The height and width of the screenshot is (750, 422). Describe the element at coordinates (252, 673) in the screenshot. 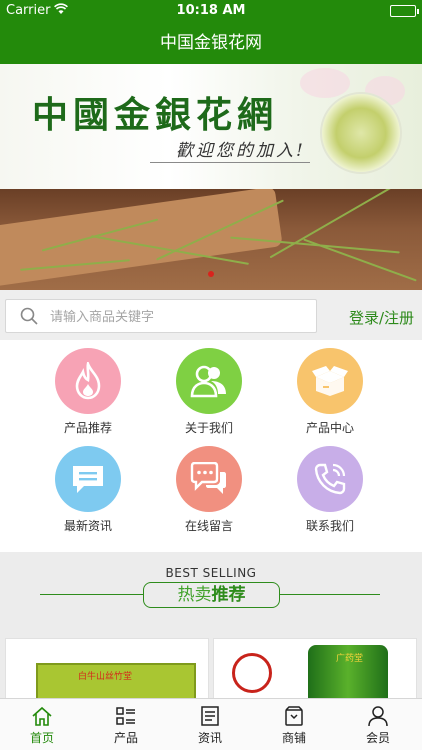

I see `brand-logo-icon` at that location.